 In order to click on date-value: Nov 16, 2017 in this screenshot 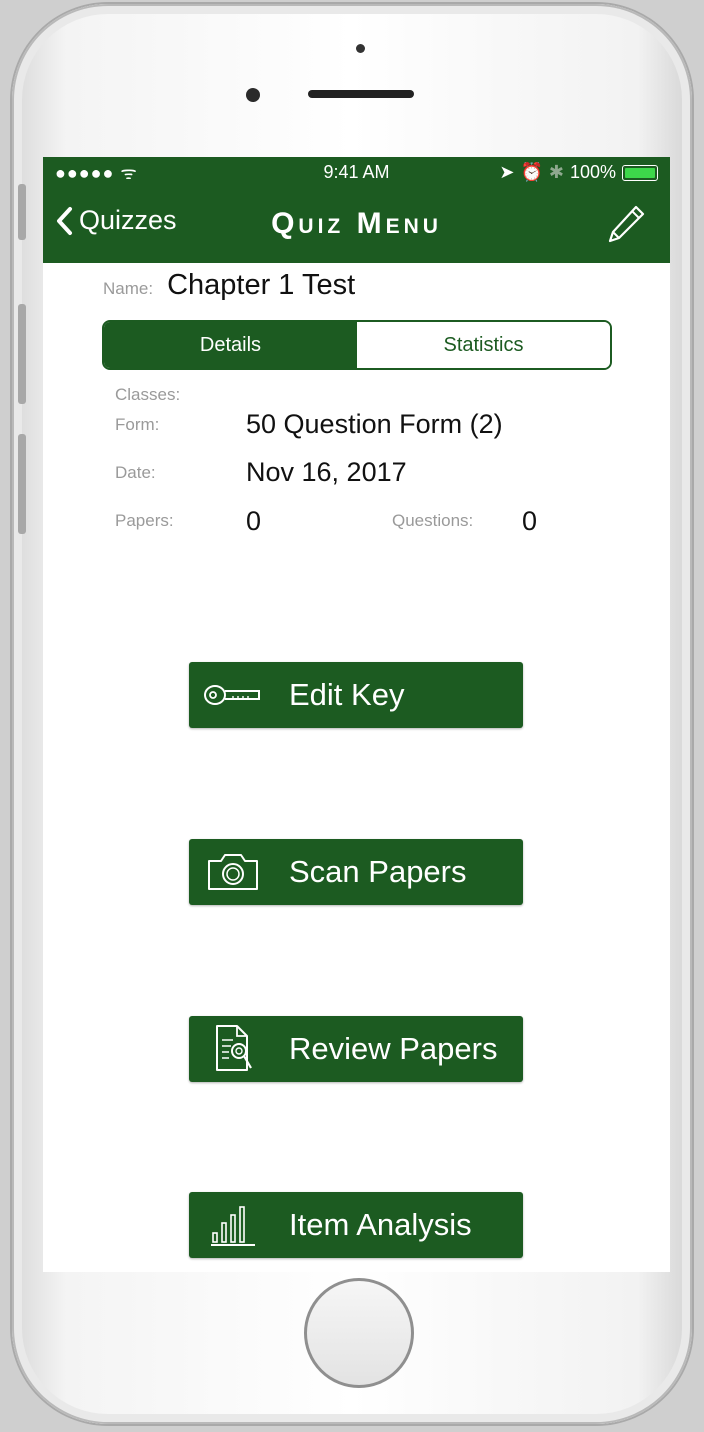, I will do `click(326, 472)`.